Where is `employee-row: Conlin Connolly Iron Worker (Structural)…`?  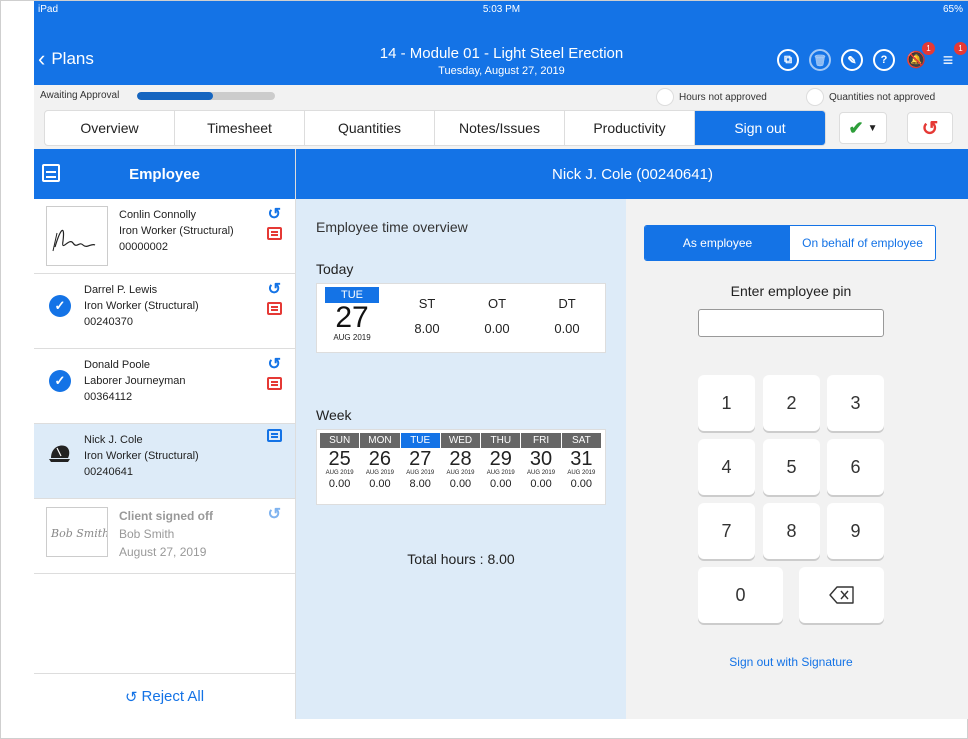
employee-row: Conlin Connolly Iron Worker (Structural)… is located at coordinates (164, 236).